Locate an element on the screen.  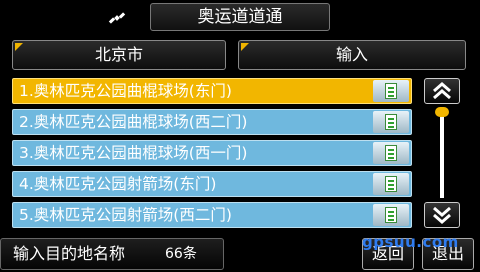
list-item-label: 3.奥林匹克公园曲棍球场(西一门) is located at coordinates (133, 153).